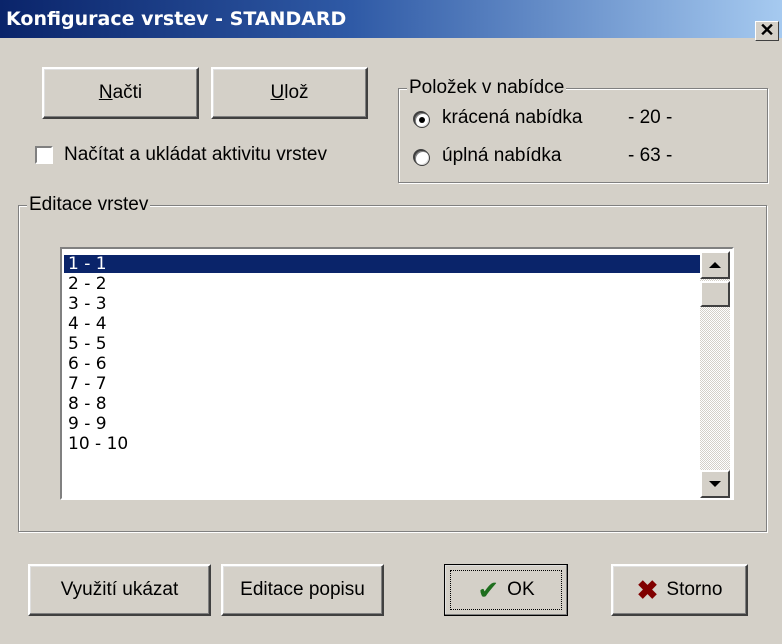  I want to click on load-label: ačti, so click(127, 92).